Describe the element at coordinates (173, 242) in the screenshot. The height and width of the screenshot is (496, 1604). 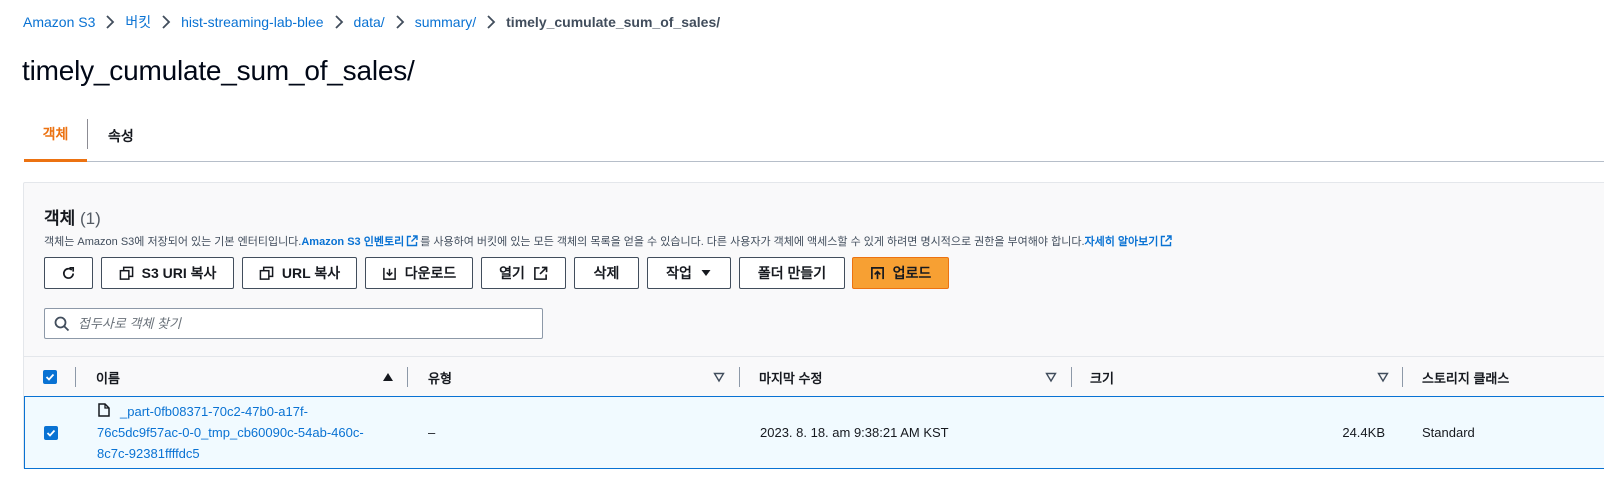
I see `description-text-1: 객체는 Amazon S3에 저장되어 있는 기본 엔터티입니다.` at that location.